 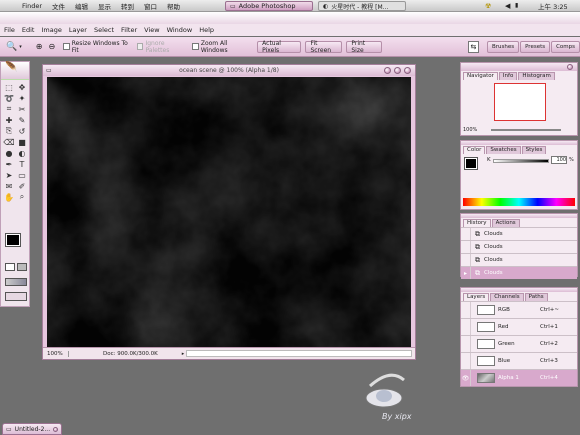 What do you see at coordinates (16, 296) in the screenshot?
I see `jump-icon` at bounding box center [16, 296].